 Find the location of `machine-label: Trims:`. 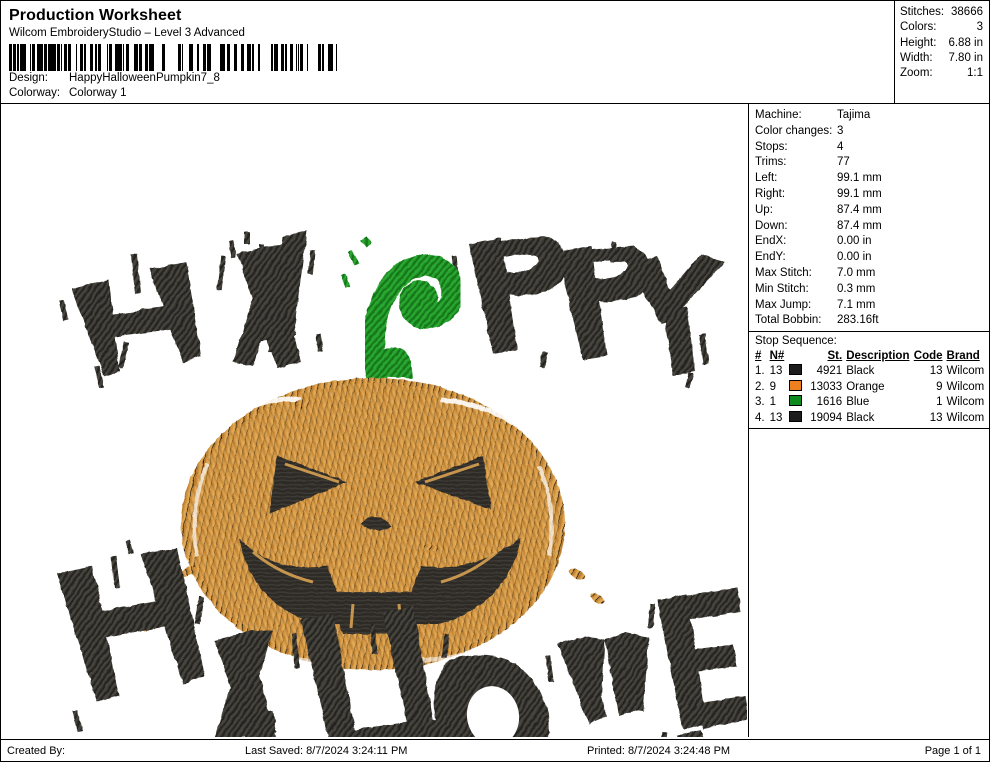

machine-label: Trims: is located at coordinates (771, 162).